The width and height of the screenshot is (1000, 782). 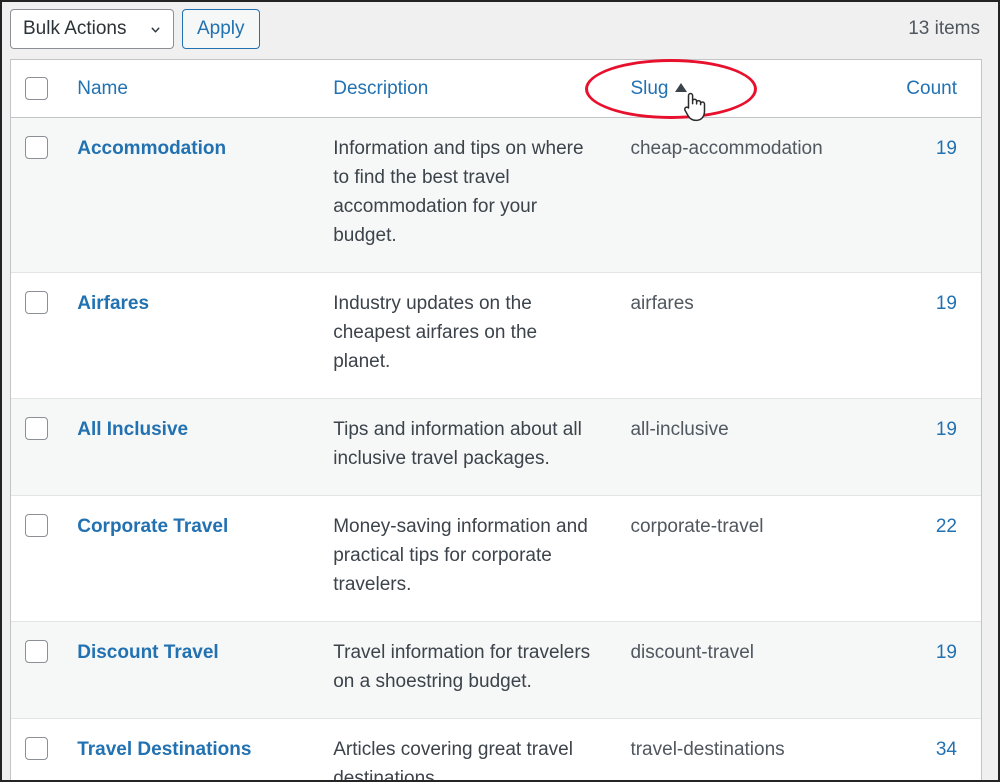 I want to click on row-slug-cell: airfares, so click(x=737, y=335).